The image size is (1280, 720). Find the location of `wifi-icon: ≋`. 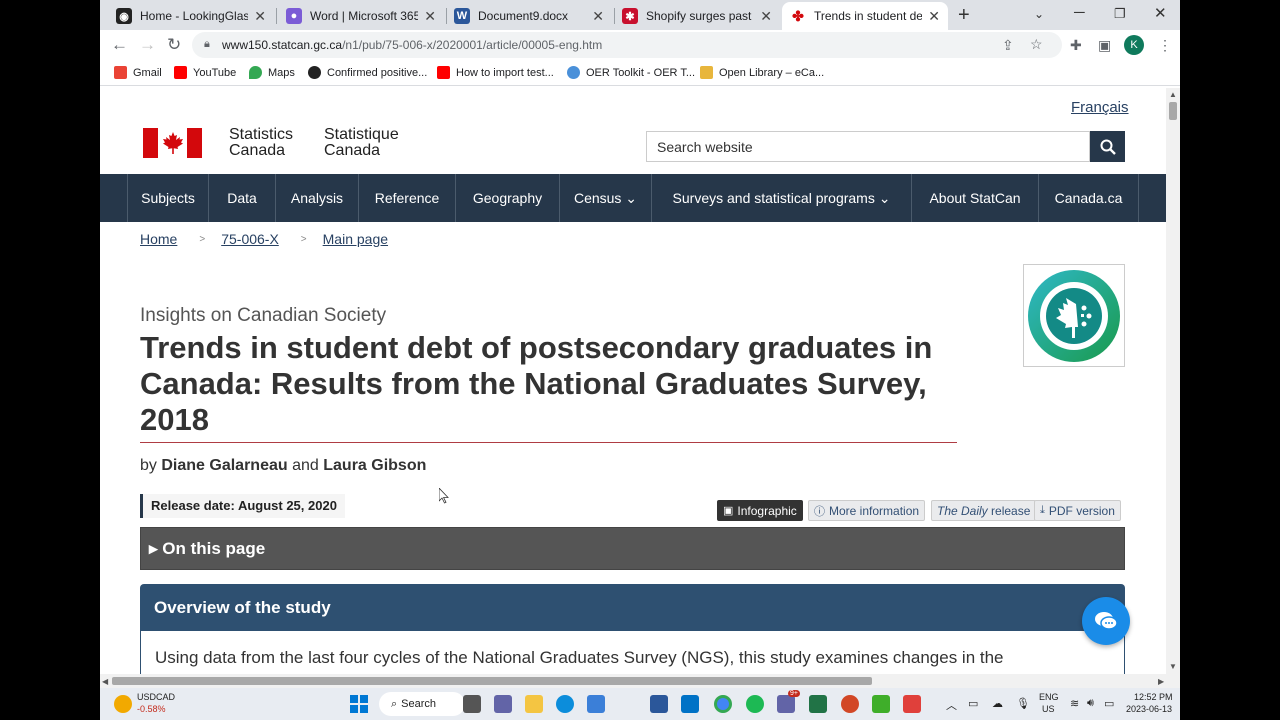

wifi-icon: ≋ is located at coordinates (1074, 703).